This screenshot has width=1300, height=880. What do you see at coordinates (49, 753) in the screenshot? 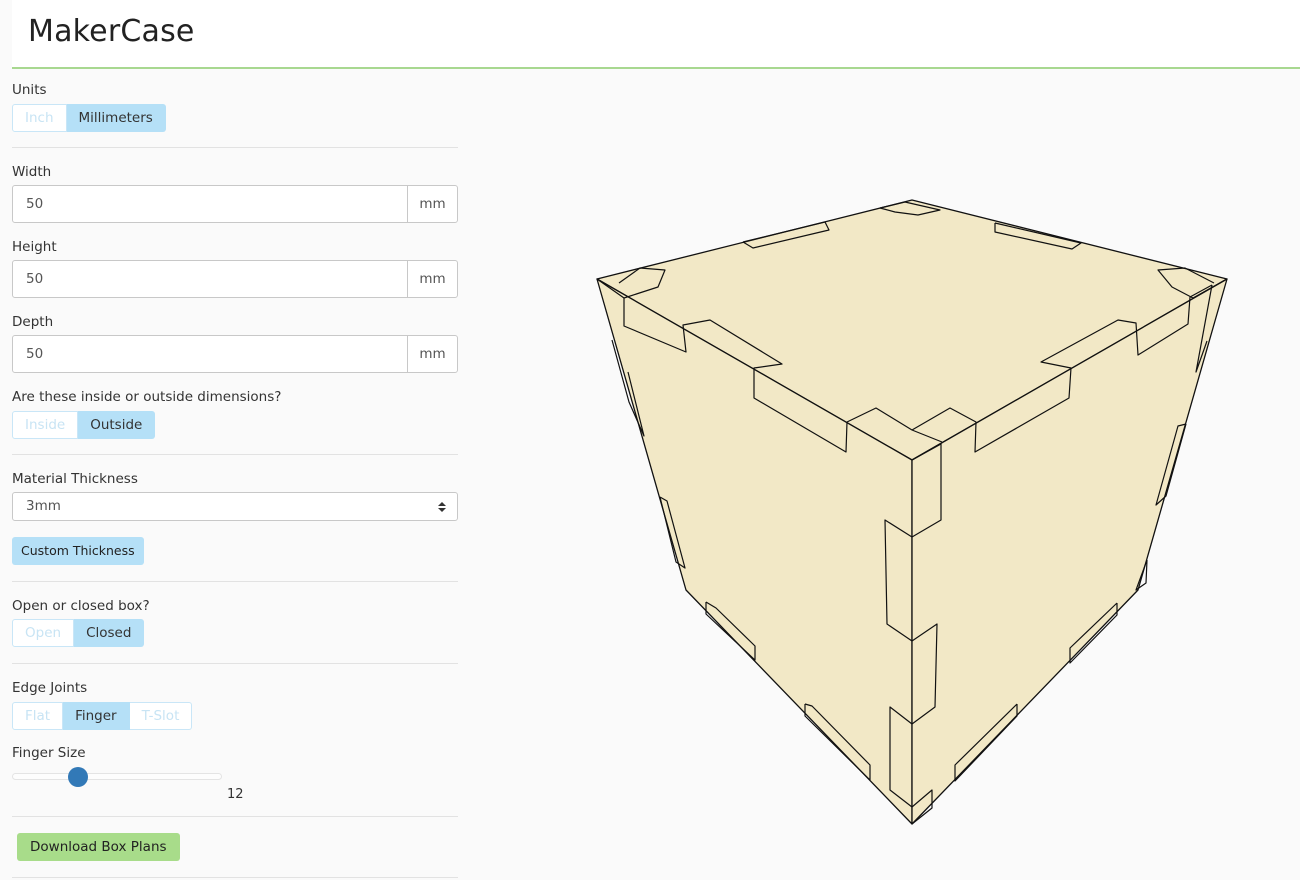
I see `finger-size-label: Finger Size` at bounding box center [49, 753].